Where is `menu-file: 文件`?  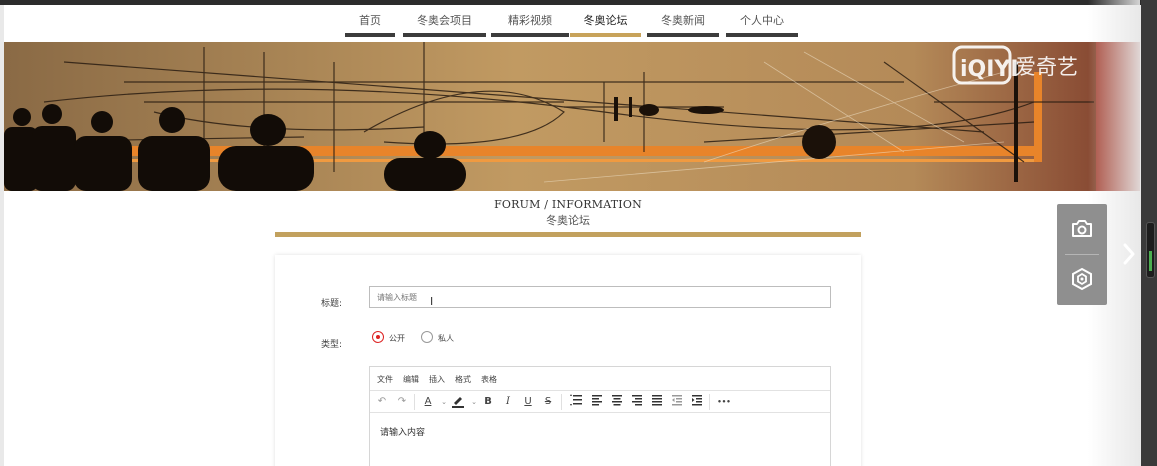 menu-file: 文件 is located at coordinates (385, 379).